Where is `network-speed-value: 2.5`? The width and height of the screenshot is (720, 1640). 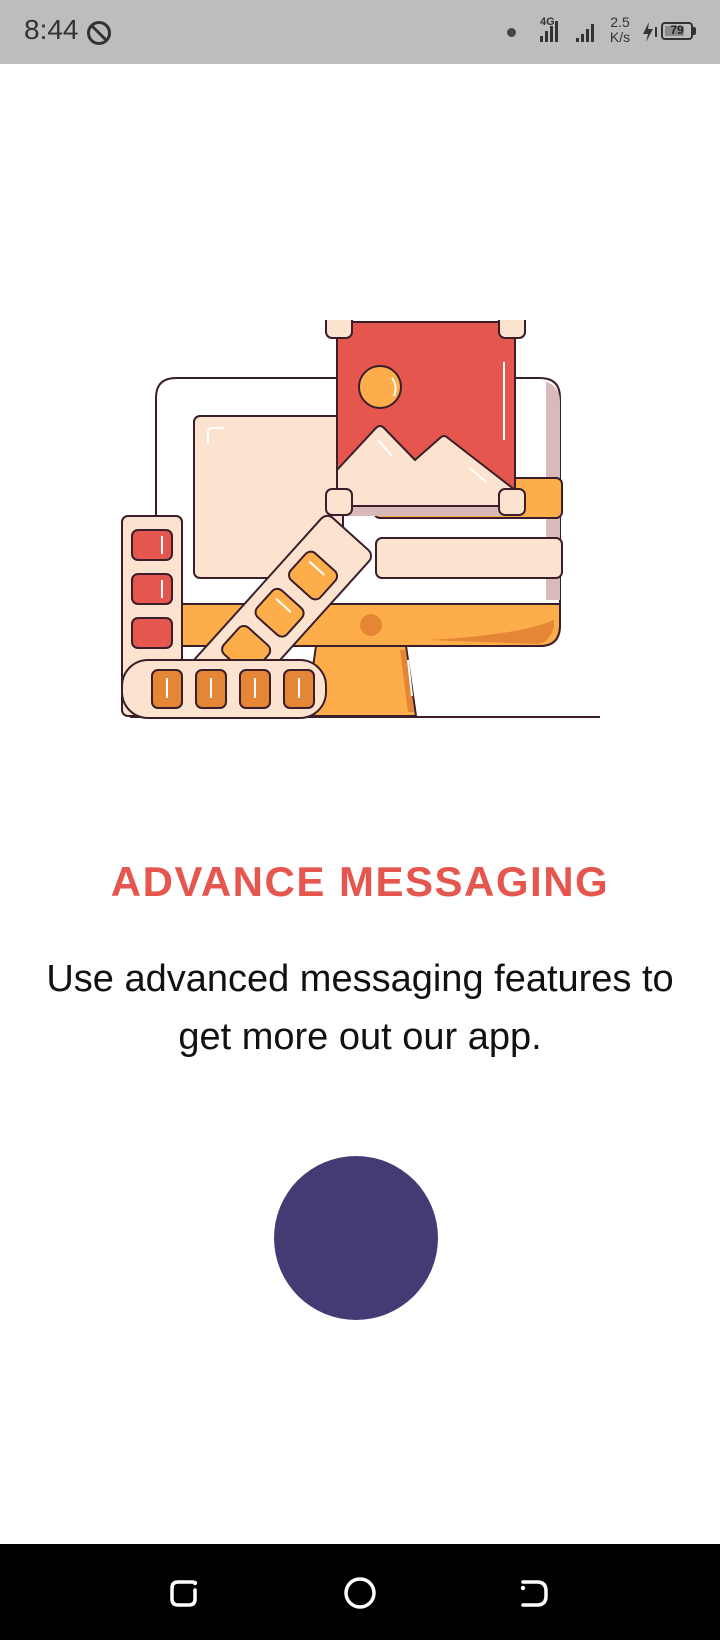 network-speed-value: 2.5 is located at coordinates (620, 22).